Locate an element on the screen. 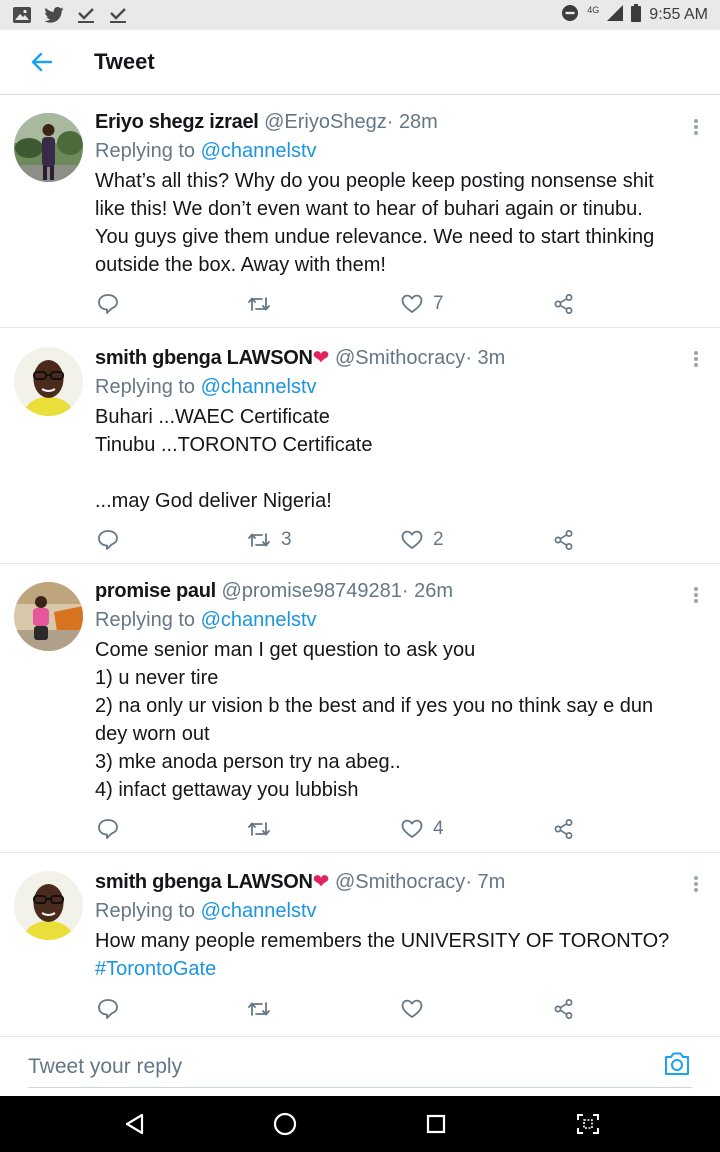 This screenshot has width=720, height=1152. display-name: promise paul is located at coordinates (155, 591).